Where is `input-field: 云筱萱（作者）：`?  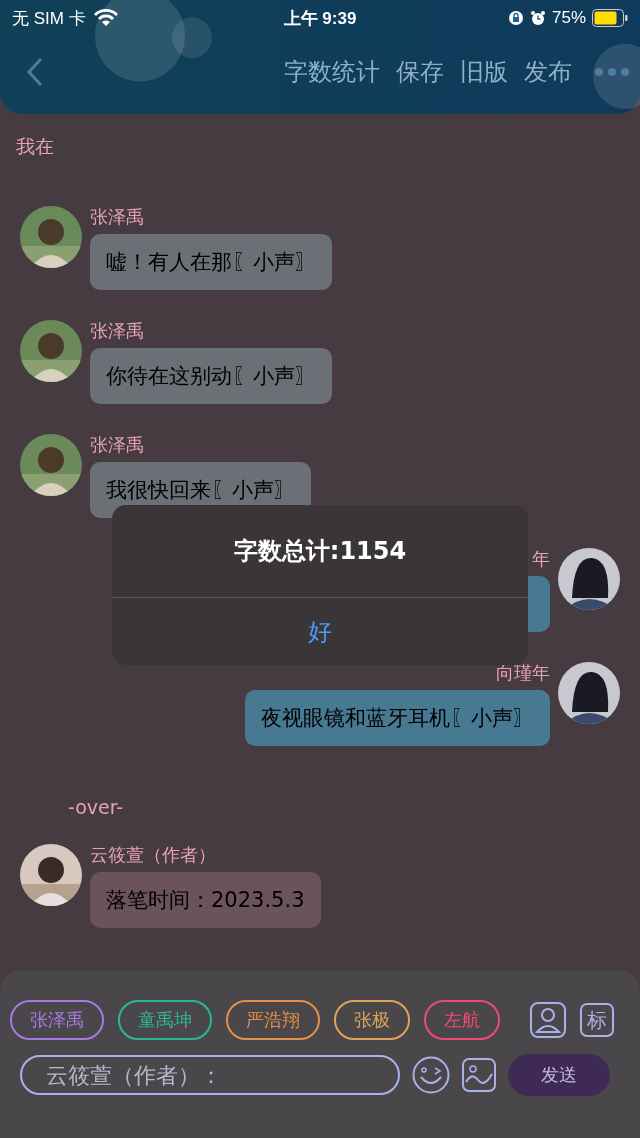 input-field: 云筱萱（作者）： is located at coordinates (210, 1075).